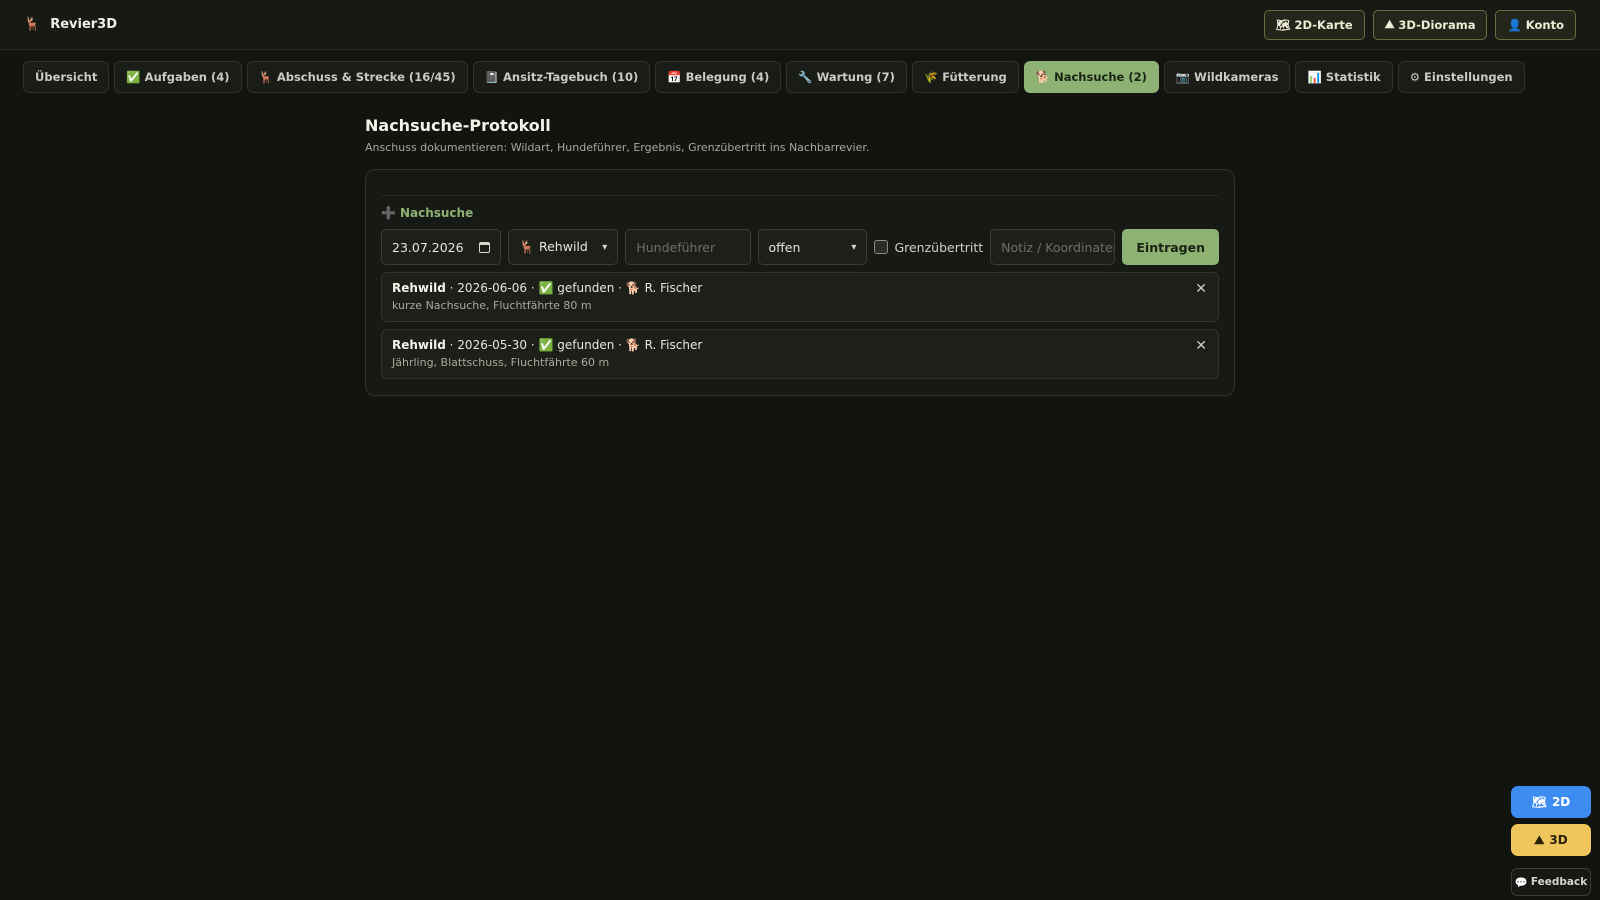 The width and height of the screenshot is (1600, 900). I want to click on tab-wildcams: 📷 Wildkameras, so click(1227, 77).